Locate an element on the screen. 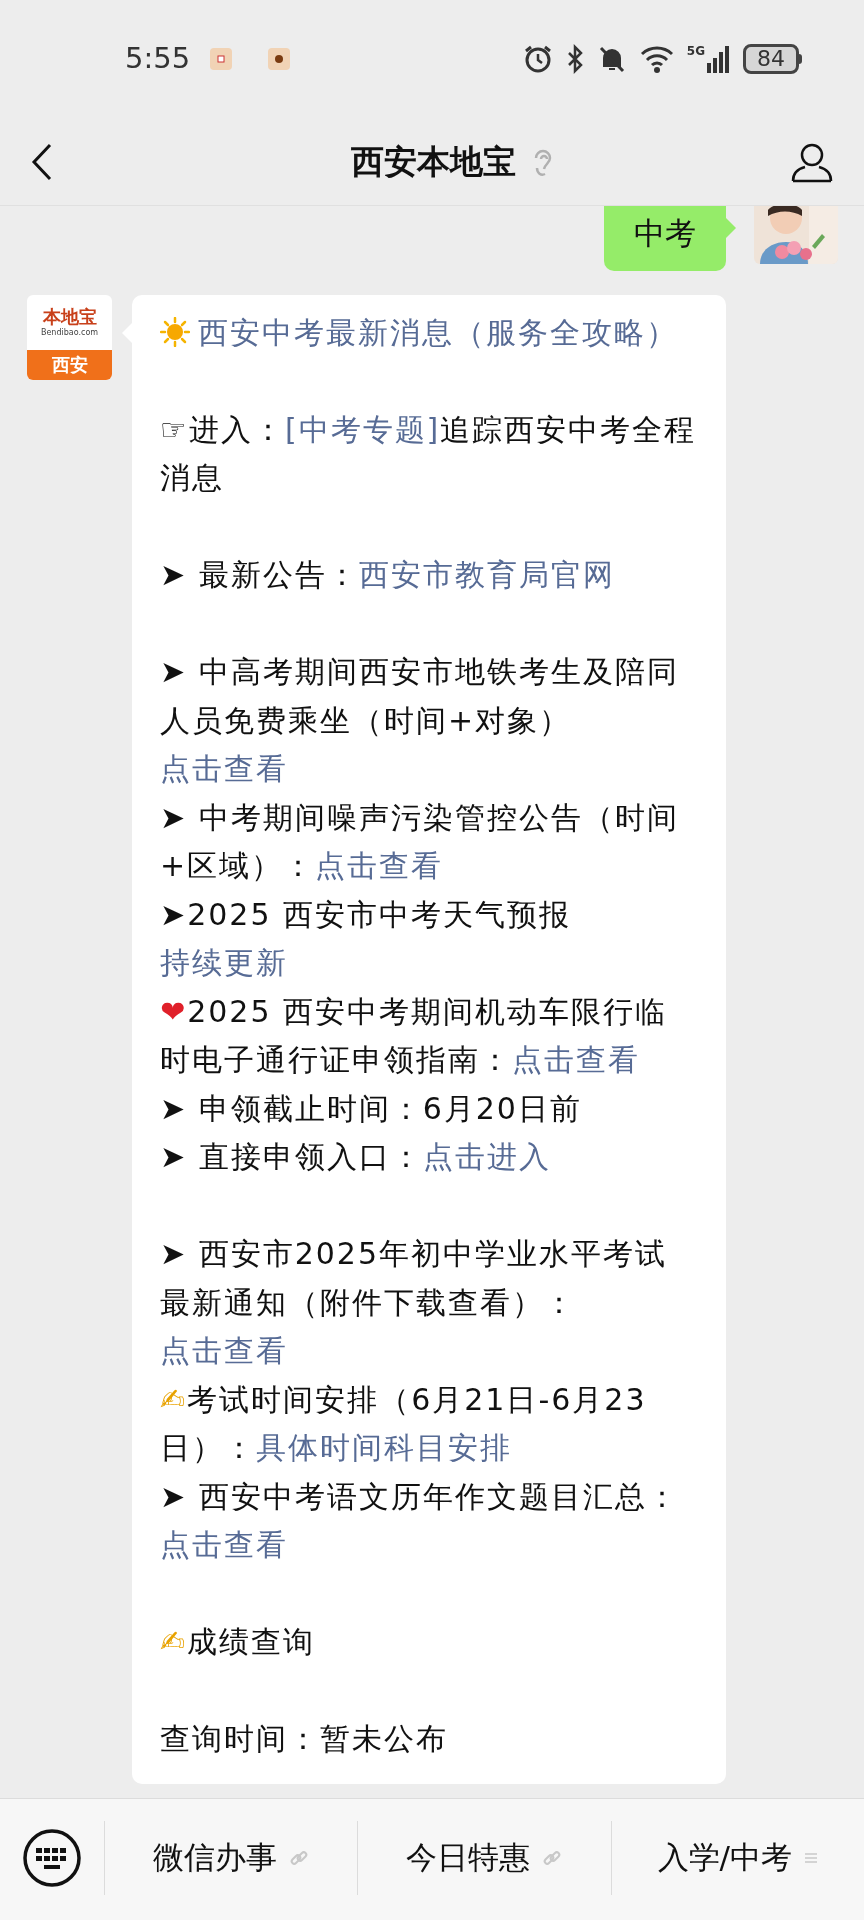 This screenshot has height=1920, width=864. message-line: ✍考试时间安排（6月21日-6月23日）：具体时间科目安排 is located at coordinates (404, 1423).